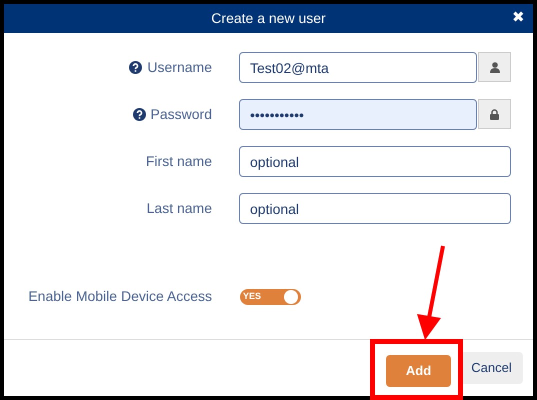 This screenshot has width=537, height=400. Describe the element at coordinates (518, 18) in the screenshot. I see `close-button: ✖` at that location.